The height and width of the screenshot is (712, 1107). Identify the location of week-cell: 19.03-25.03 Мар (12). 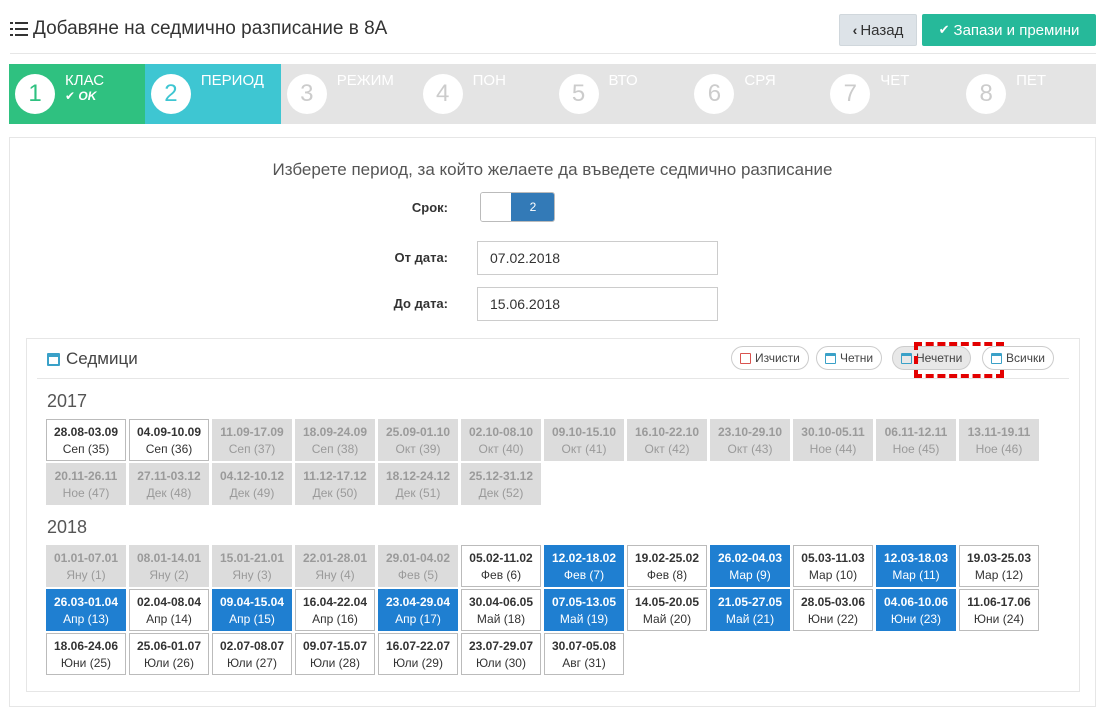
(999, 566).